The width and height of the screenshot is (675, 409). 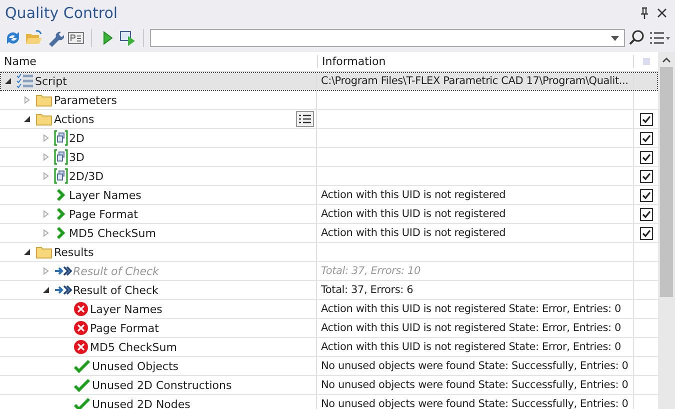 I want to click on tree-item-label: 3D, so click(x=76, y=157).